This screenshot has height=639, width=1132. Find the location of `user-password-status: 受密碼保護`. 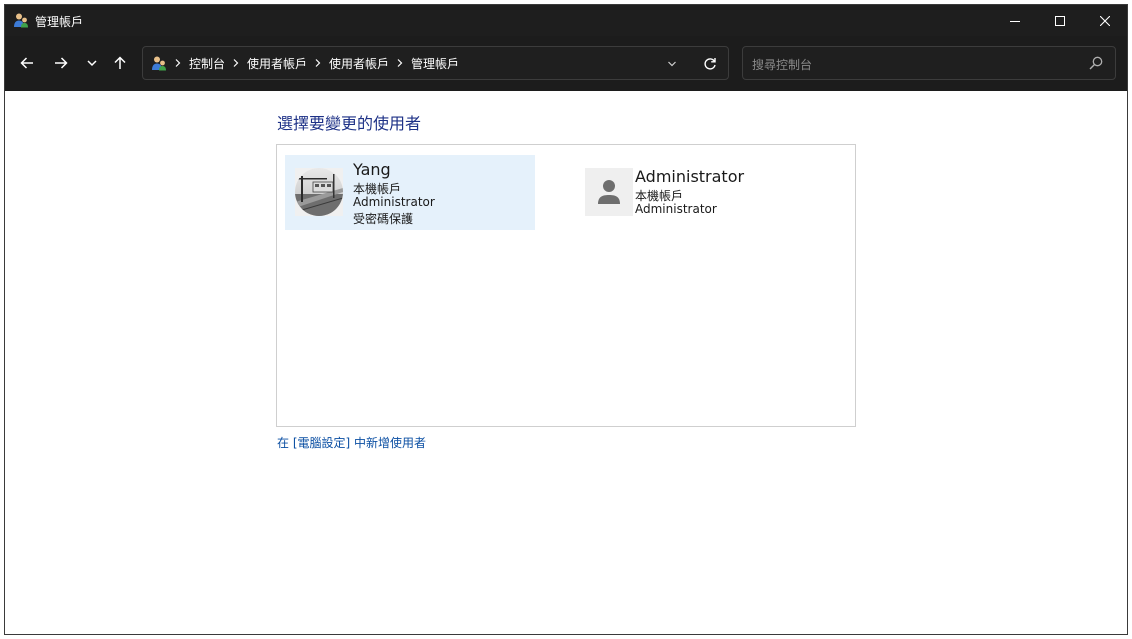

user-password-status: 受密碼保護 is located at coordinates (383, 219).